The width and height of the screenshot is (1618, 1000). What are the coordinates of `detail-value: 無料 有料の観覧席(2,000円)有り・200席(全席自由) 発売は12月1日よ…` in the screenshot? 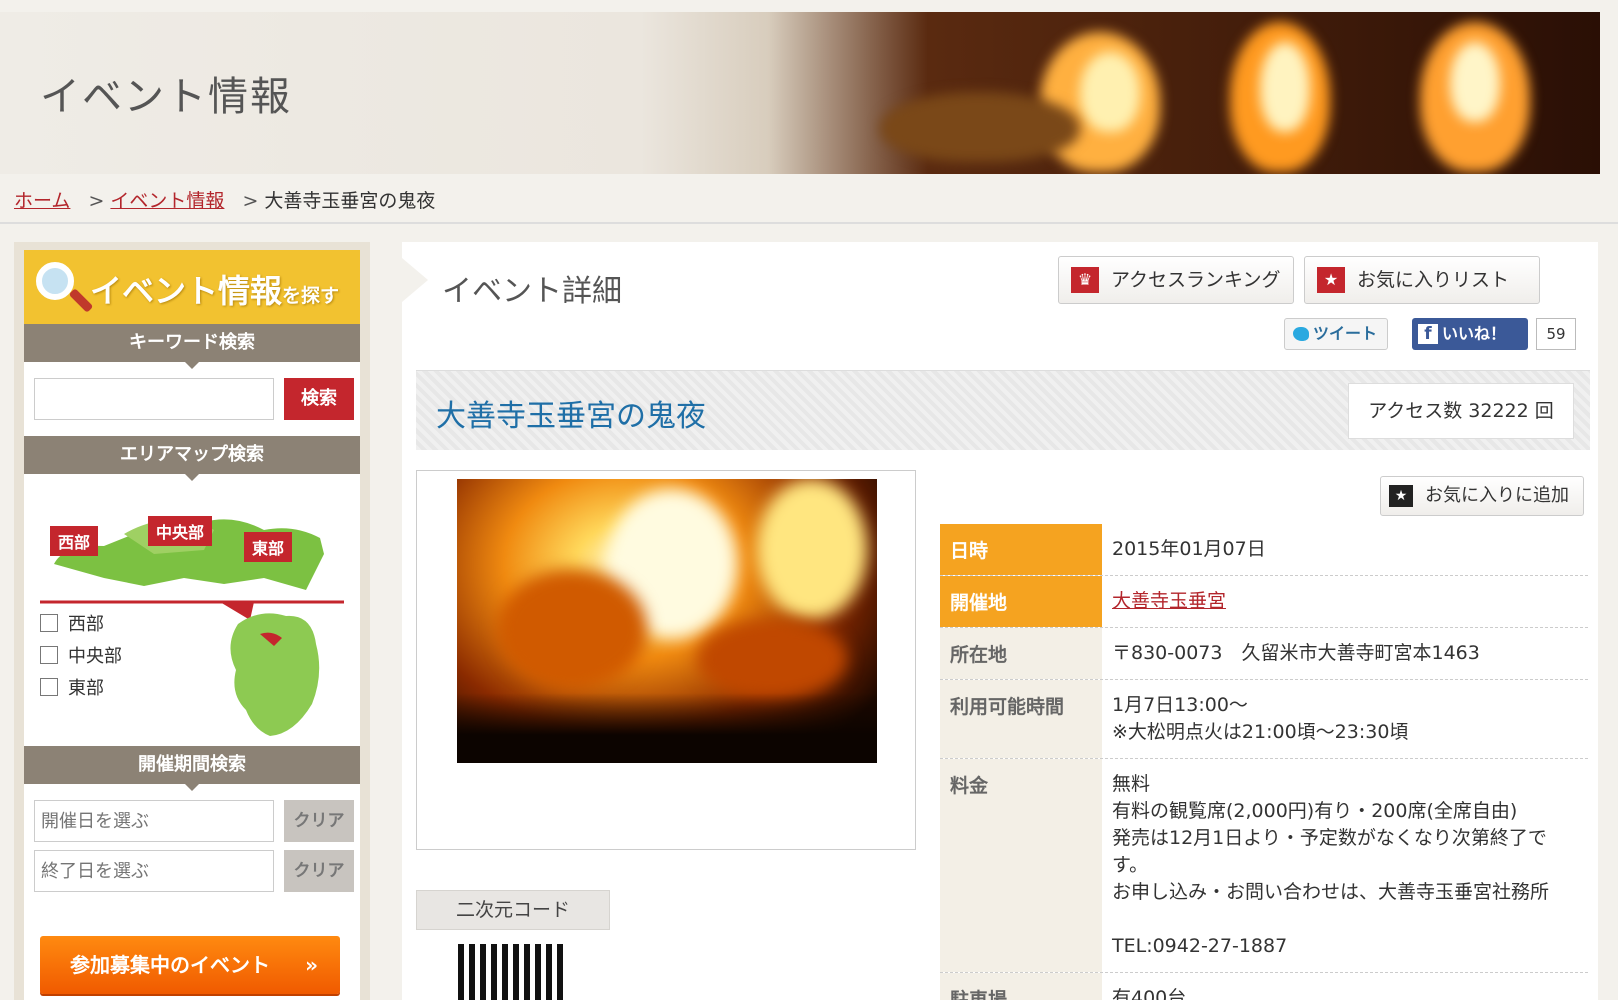 It's located at (1345, 865).